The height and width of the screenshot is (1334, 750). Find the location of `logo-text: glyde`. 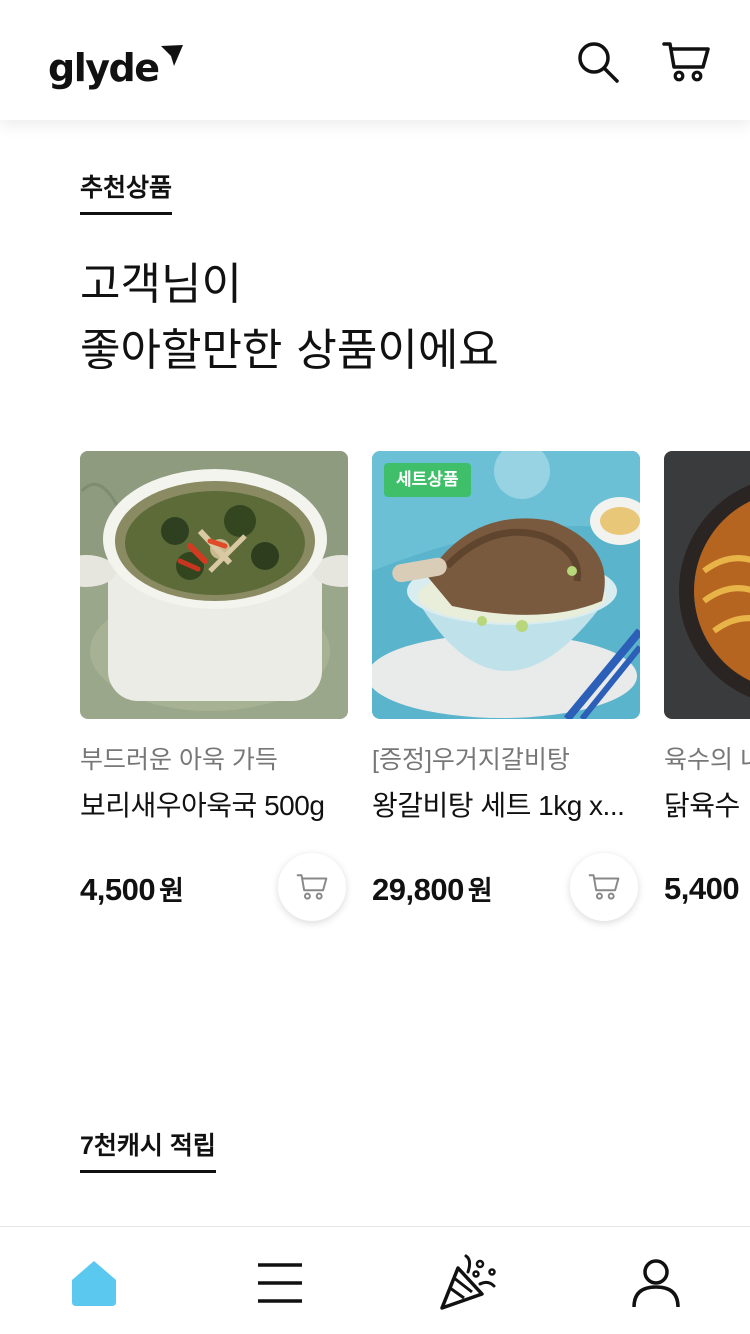

logo-text: glyde is located at coordinates (104, 68).